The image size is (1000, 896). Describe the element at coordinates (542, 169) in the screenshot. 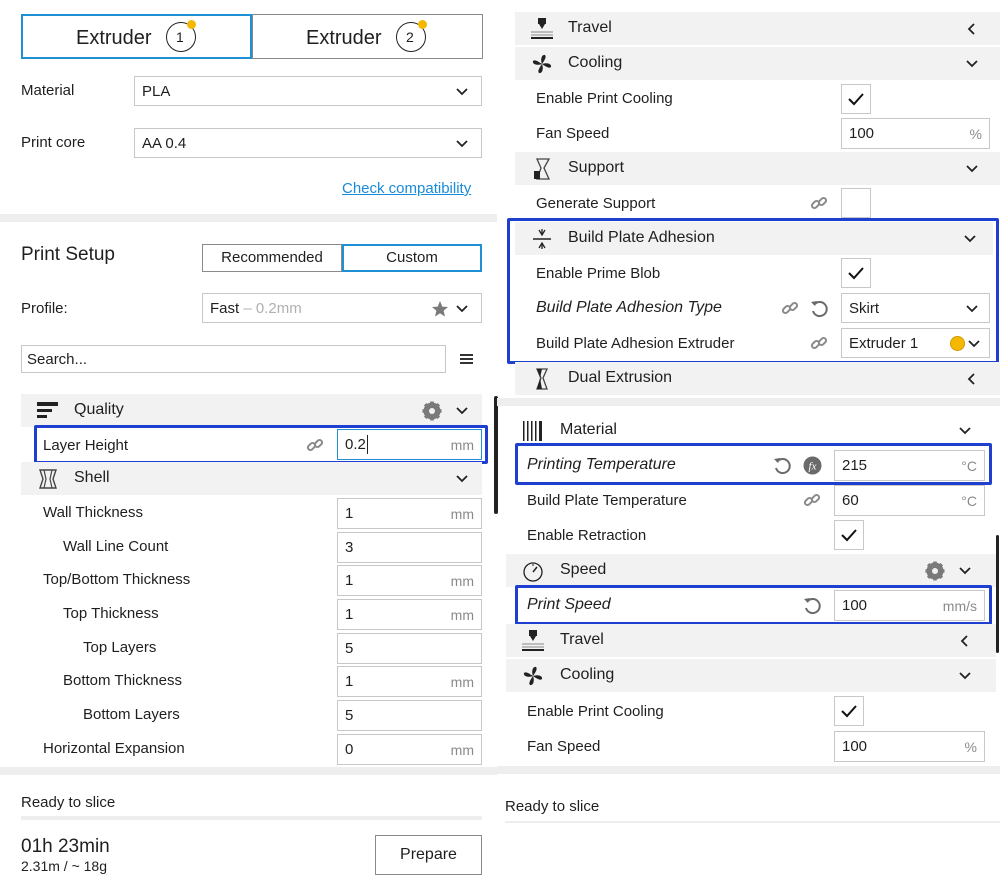

I see `support-icon` at that location.